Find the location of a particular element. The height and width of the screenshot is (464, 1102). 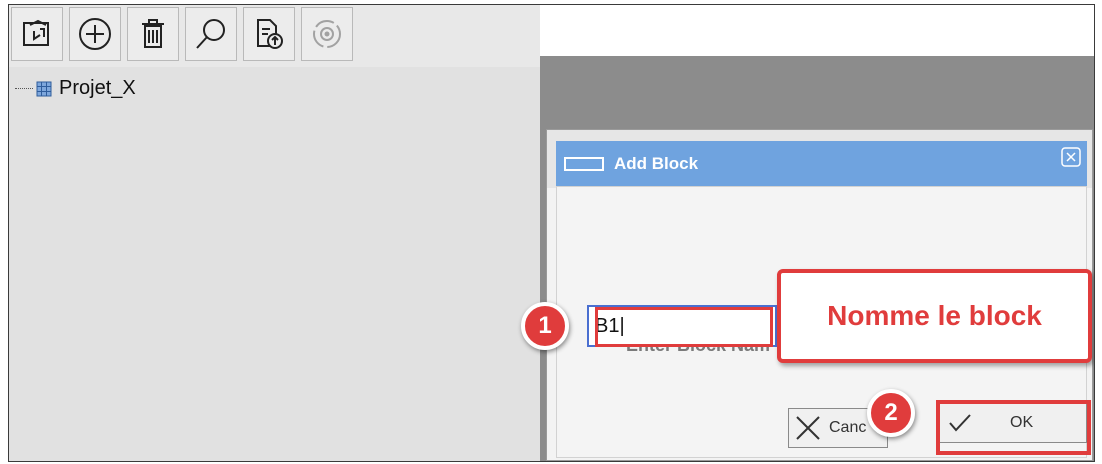

project-grid-icon is located at coordinates (44, 88).